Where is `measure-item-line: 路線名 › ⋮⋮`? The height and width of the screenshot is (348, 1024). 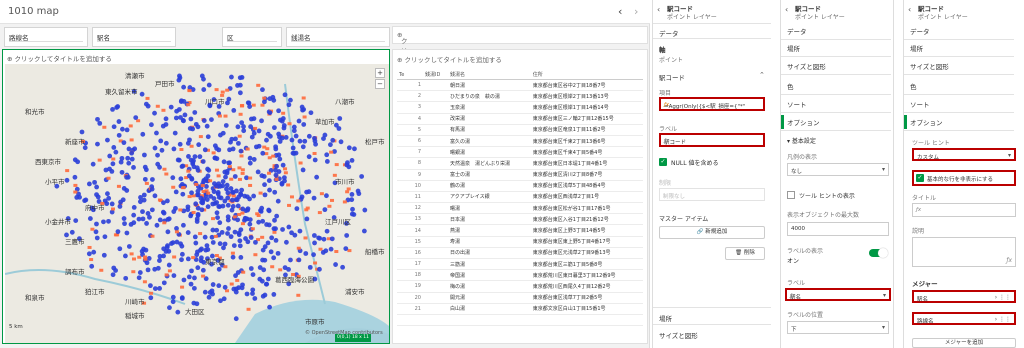
measure-item-line: 路線名 › ⋮⋮ is located at coordinates (964, 318).